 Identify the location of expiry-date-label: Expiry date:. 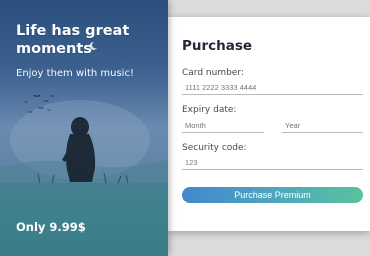
(209, 110).